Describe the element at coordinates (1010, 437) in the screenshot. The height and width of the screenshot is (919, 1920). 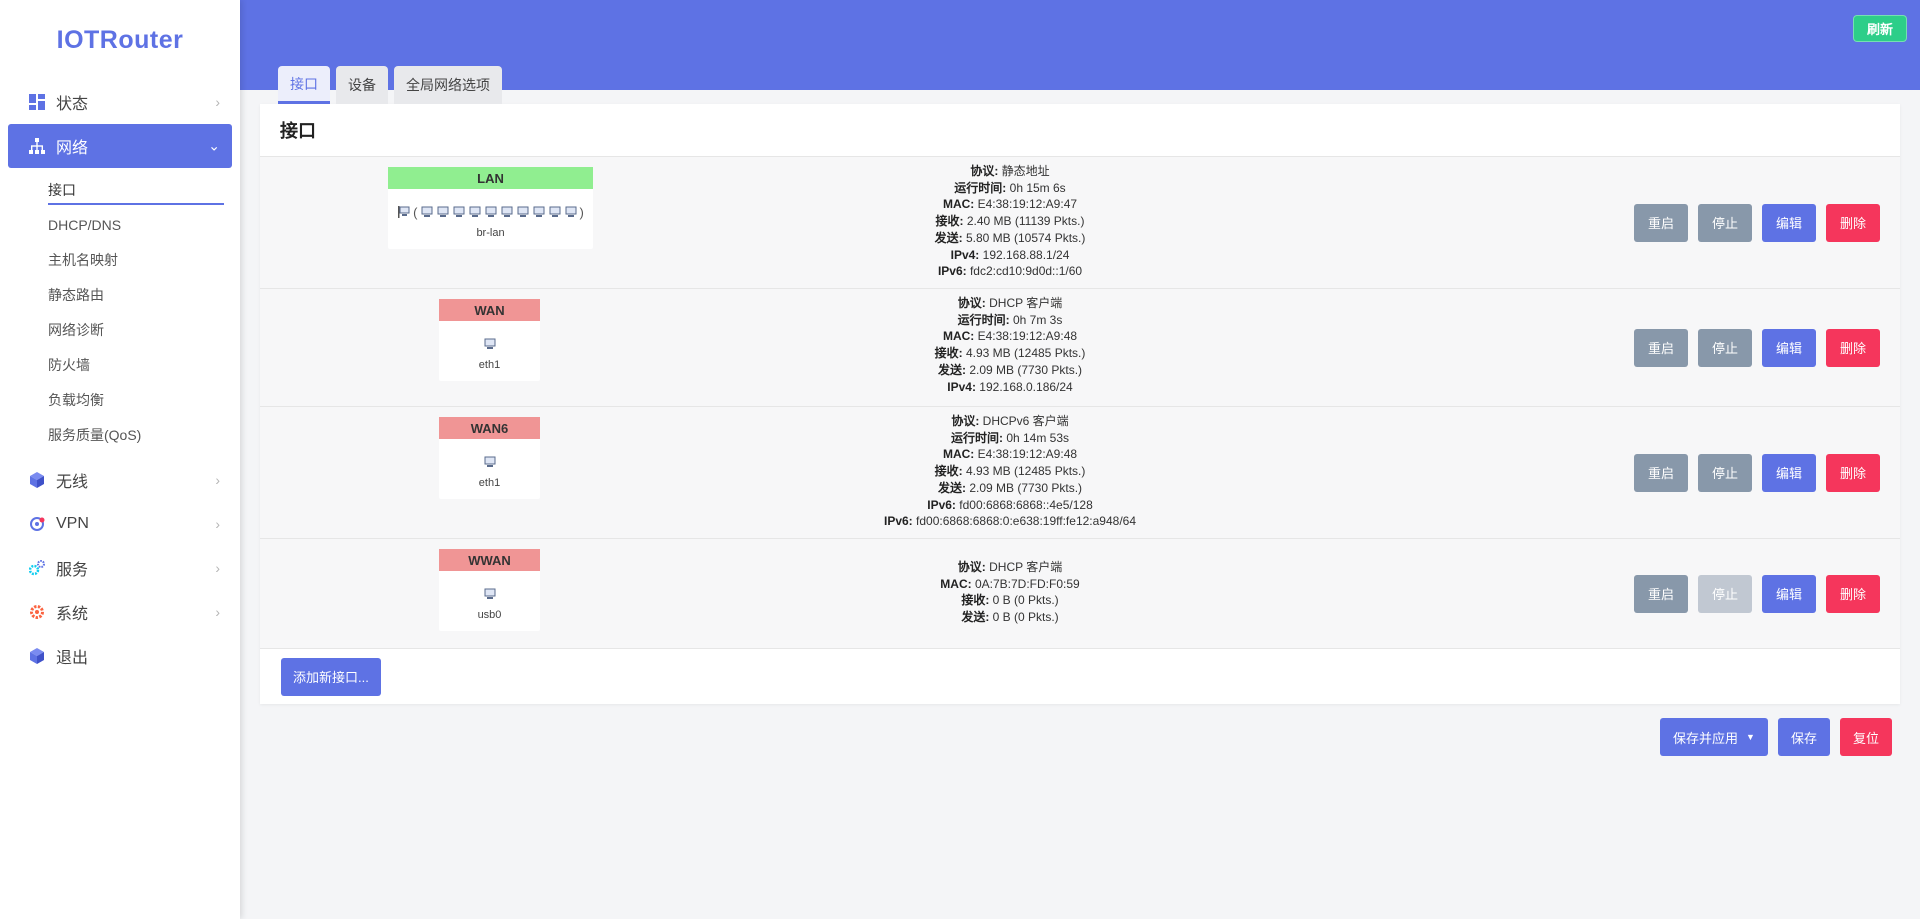
I see `info-line: 运行时间: 0h 14m 53s` at that location.